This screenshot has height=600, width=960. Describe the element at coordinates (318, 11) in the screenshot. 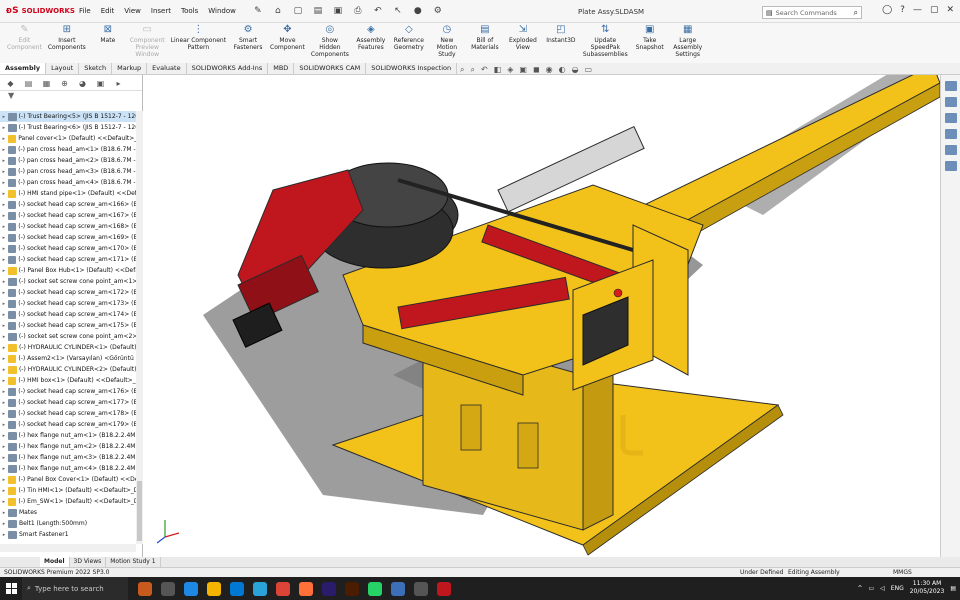

I see `open-icon: ▤` at that location.